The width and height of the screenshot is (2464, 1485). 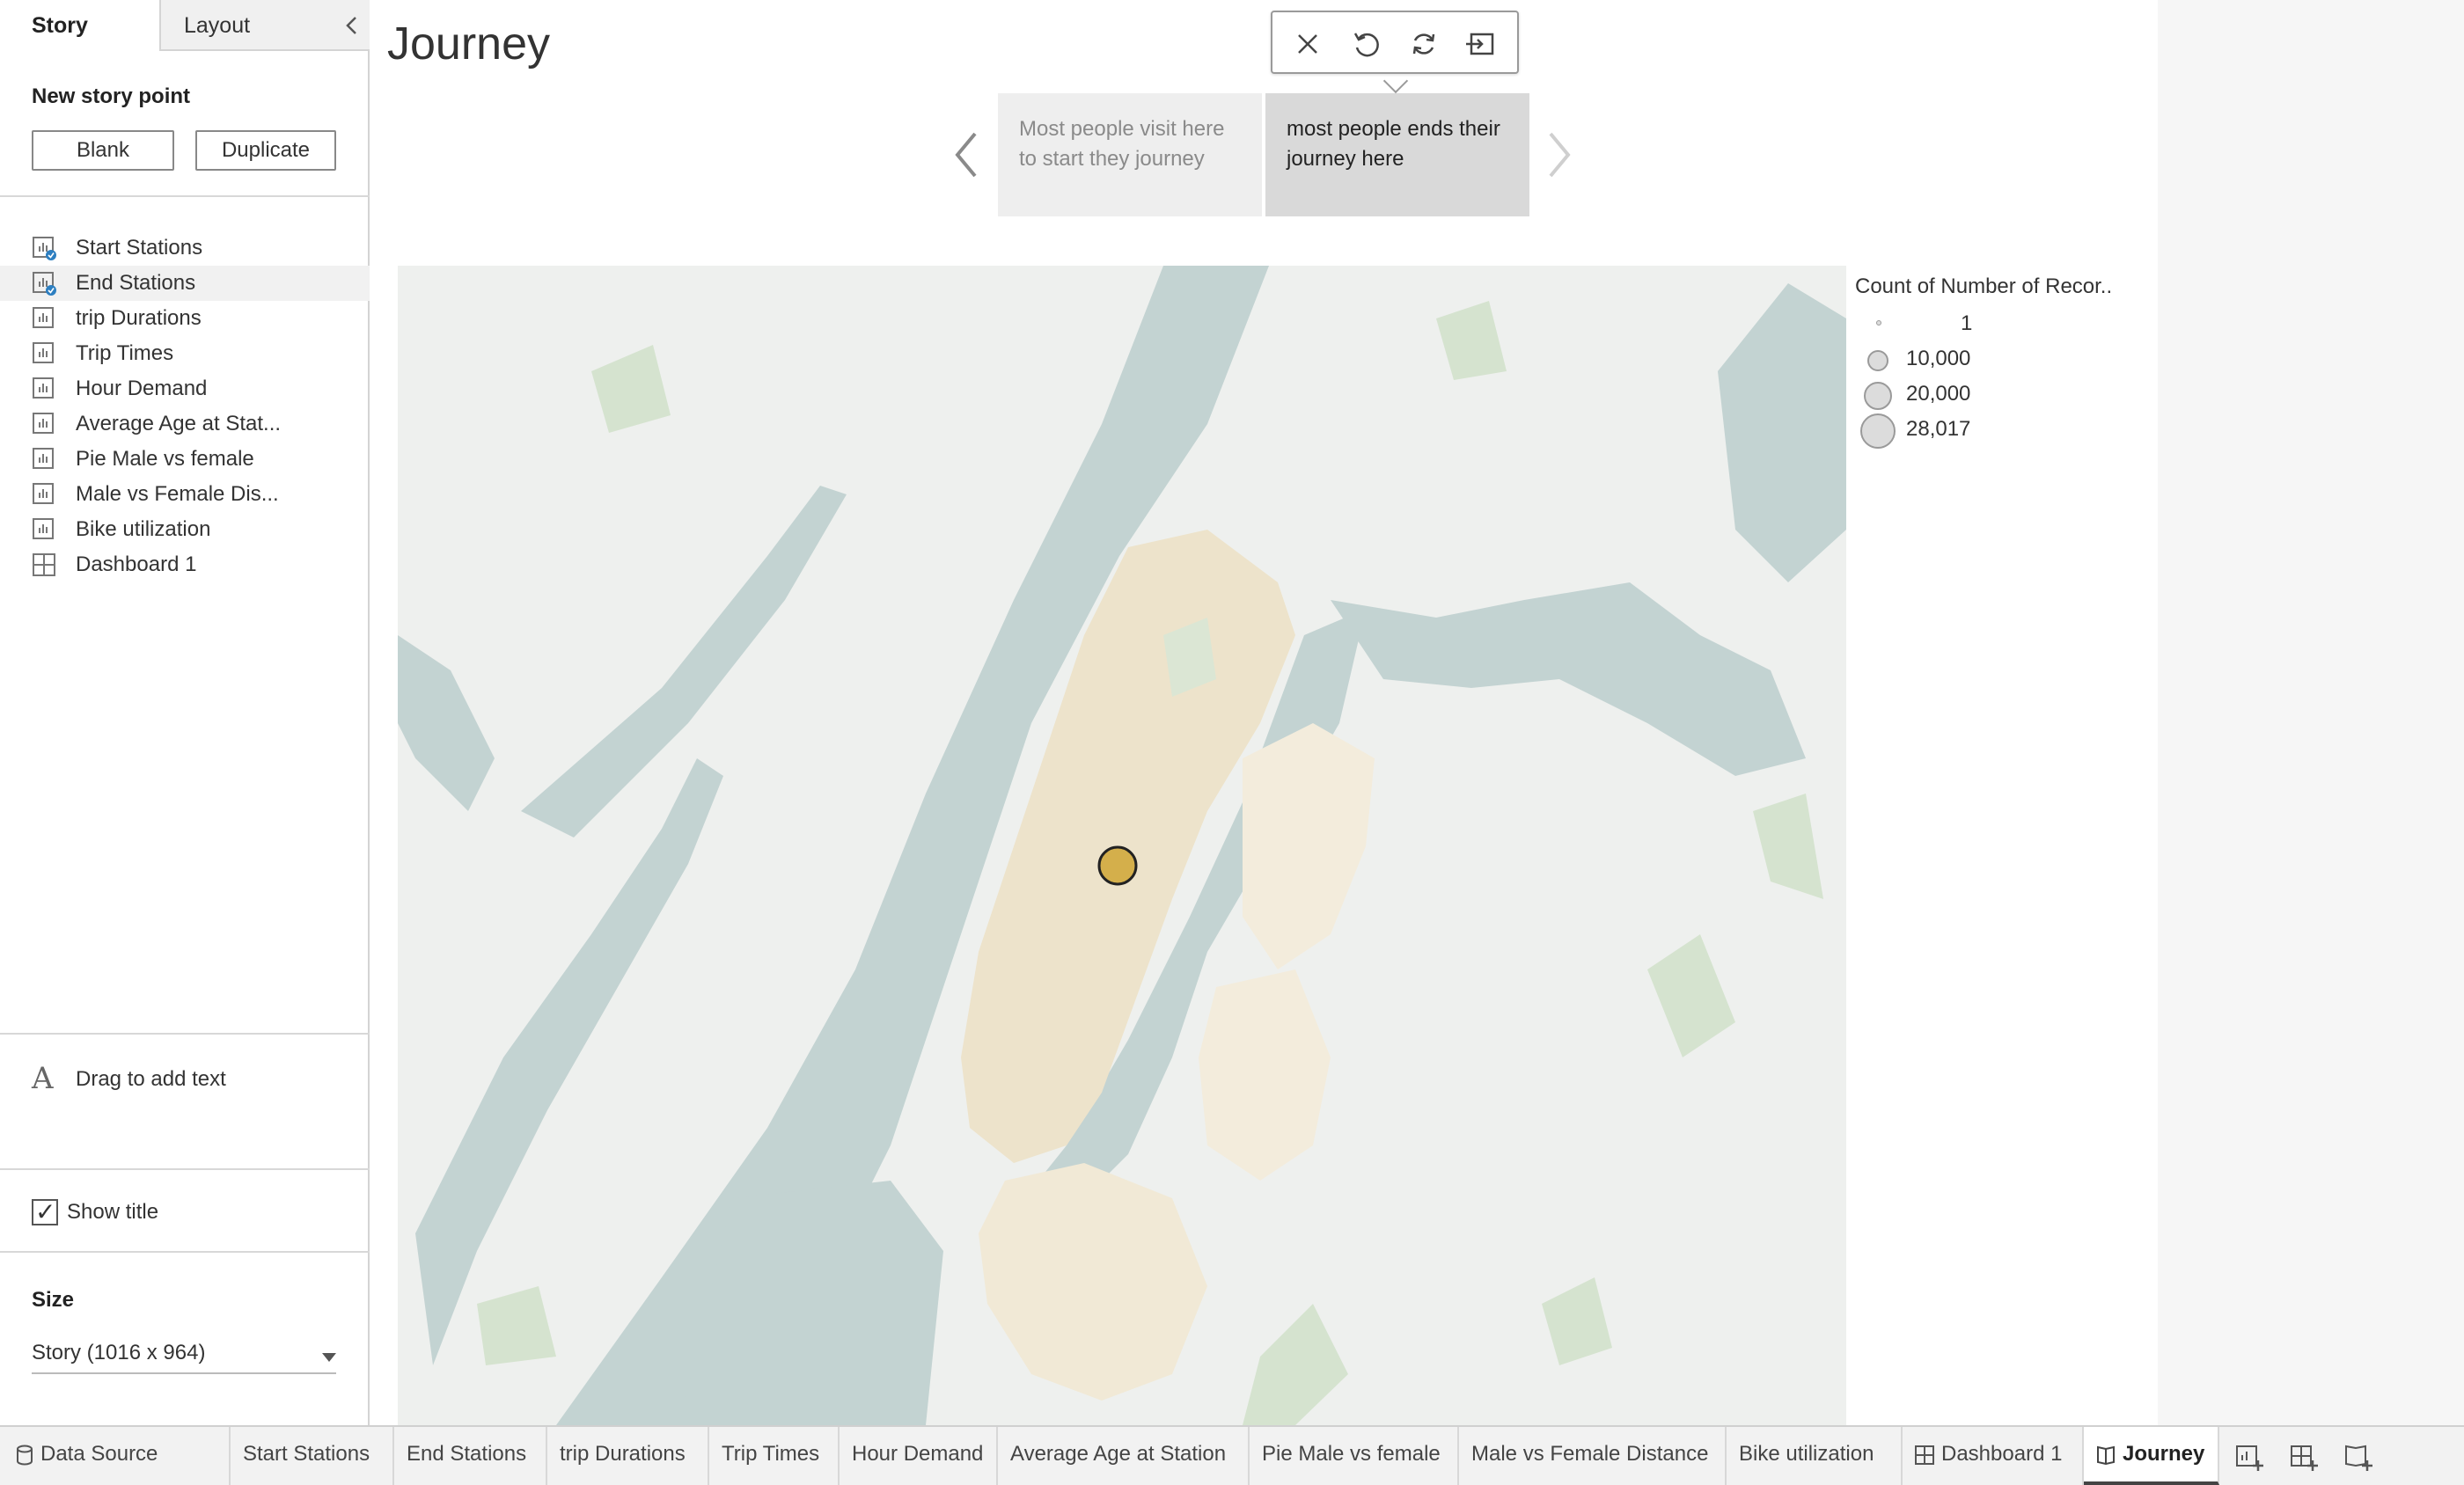 I want to click on revert-icon, so click(x=1365, y=44).